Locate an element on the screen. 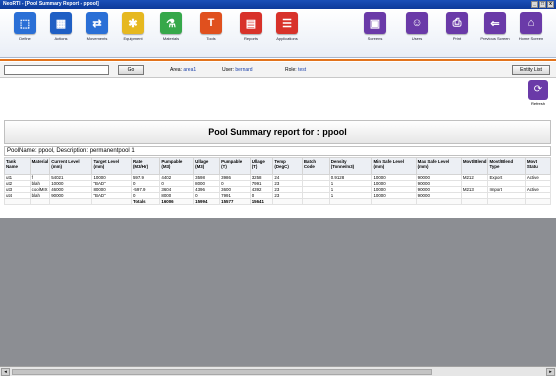  toolbar-button-equipment: ✱ Equipment is located at coordinates (133, 26).